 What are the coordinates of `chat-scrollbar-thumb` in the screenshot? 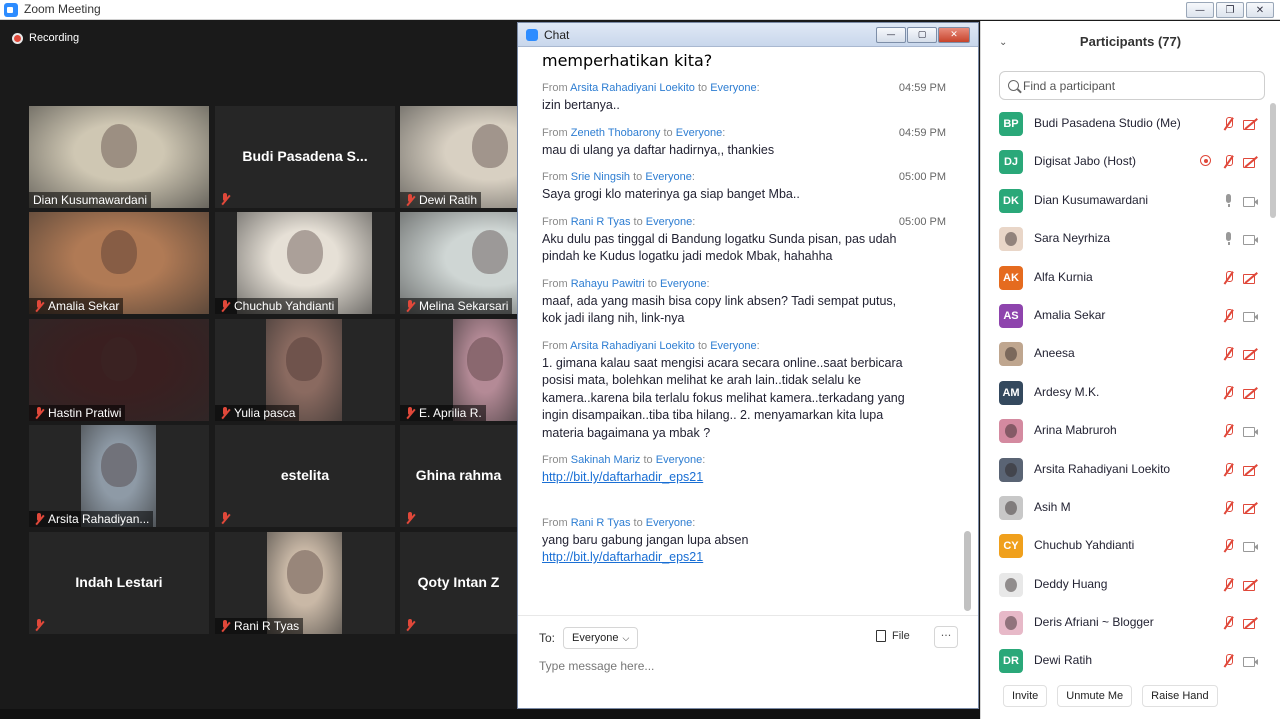 It's located at (967, 571).